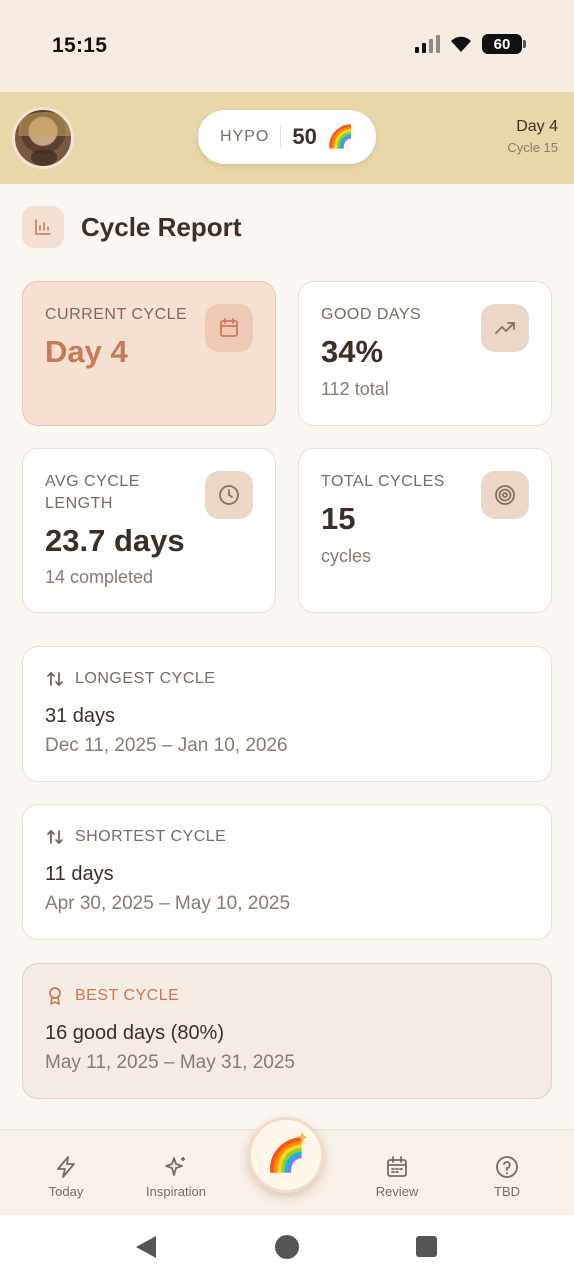 Image resolution: width=574 pixels, height=1280 pixels. Describe the element at coordinates (371, 314) in the screenshot. I see `stat-label: GOOD DAYS` at that location.